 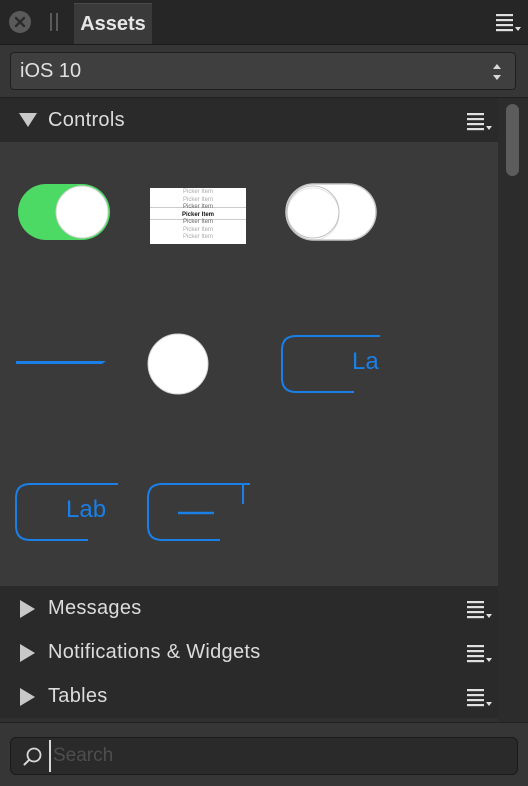 I want to click on section-label: Controls, so click(x=86, y=120).